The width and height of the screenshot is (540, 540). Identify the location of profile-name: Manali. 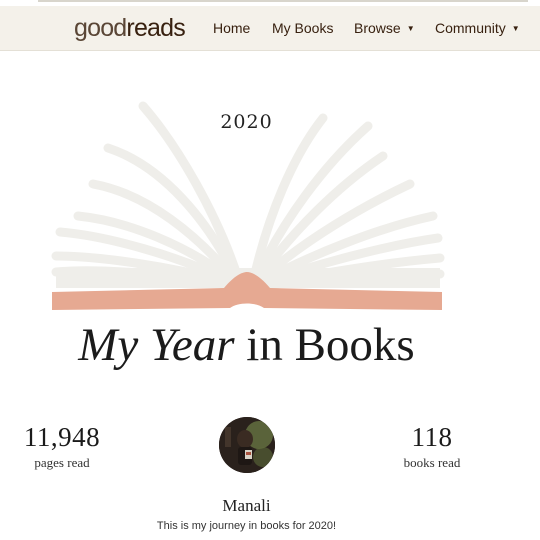
(246, 506).